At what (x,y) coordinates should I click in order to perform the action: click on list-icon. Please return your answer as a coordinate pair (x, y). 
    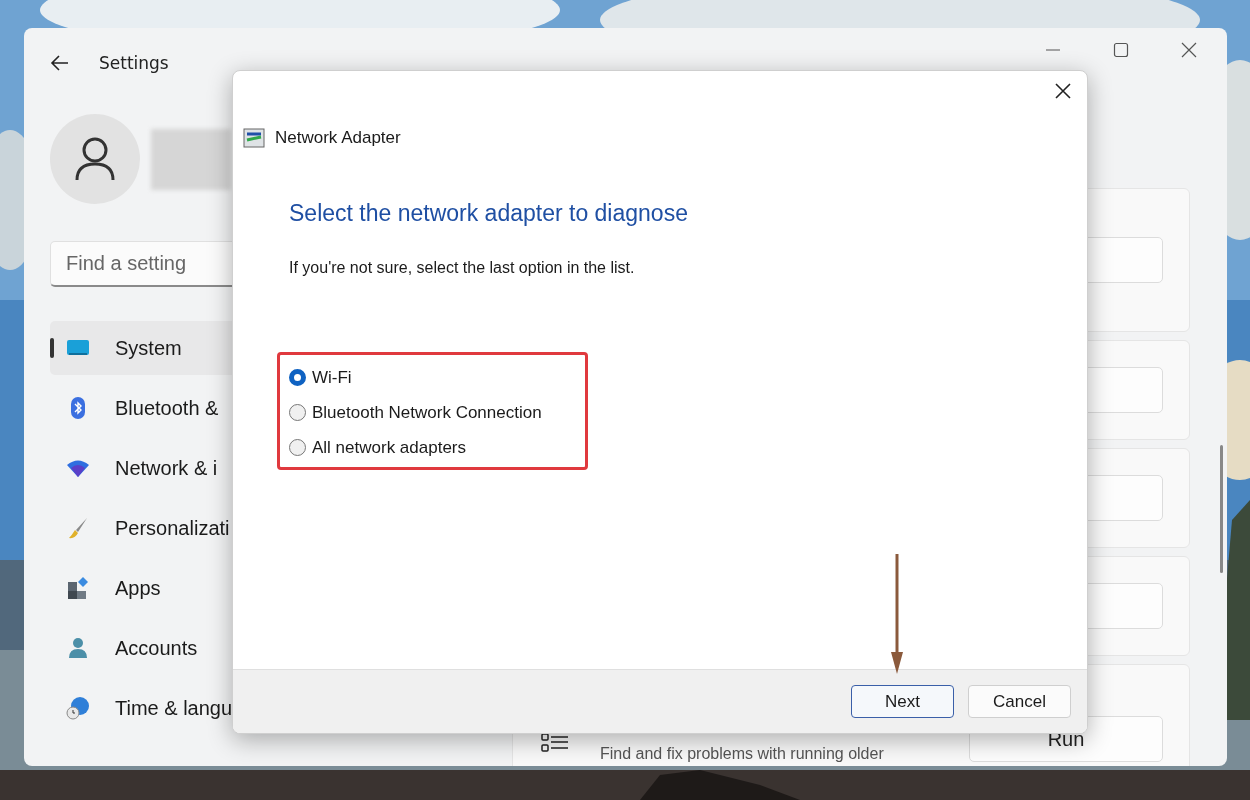
    Looking at the image, I should click on (555, 743).